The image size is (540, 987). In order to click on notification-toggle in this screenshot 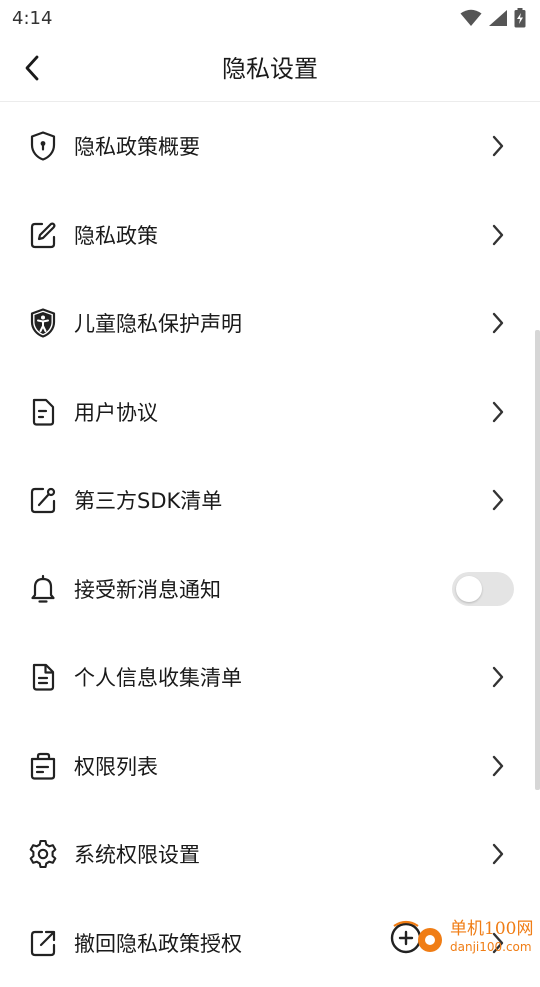, I will do `click(483, 589)`.